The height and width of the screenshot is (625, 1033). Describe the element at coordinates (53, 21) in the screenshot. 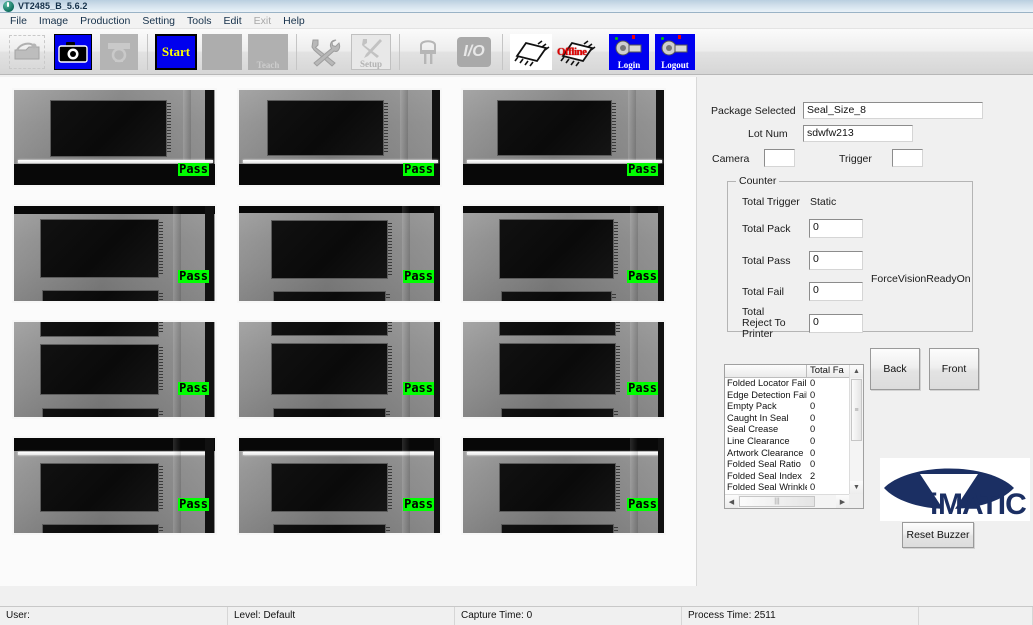

I see `menu-item-image: Image` at that location.